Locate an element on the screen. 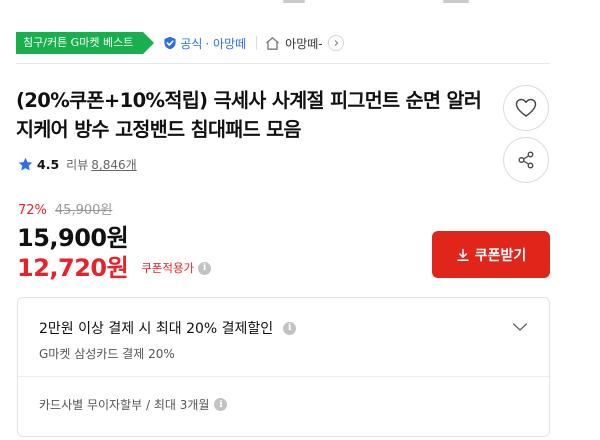 This screenshot has height=440, width=600. divider is located at coordinates (257, 43).